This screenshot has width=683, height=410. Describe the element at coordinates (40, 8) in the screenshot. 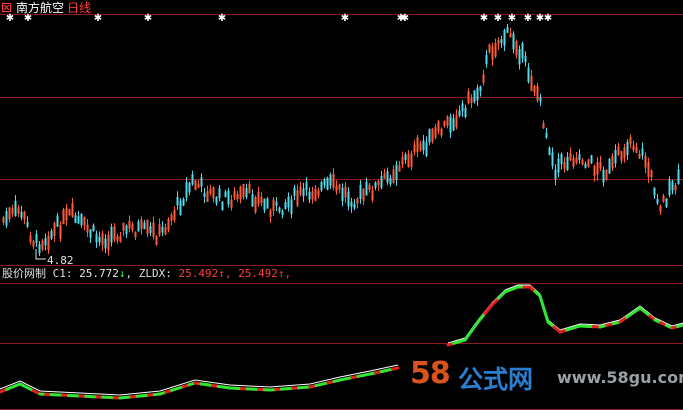

I see `stock-name: 南方航空` at that location.